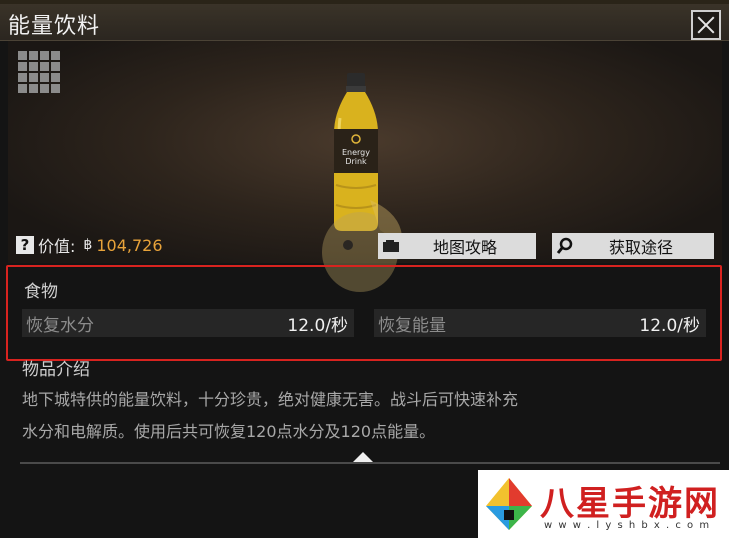 The height and width of the screenshot is (538, 729). What do you see at coordinates (412, 325) in the screenshot?
I see `stat-label: 恢复能量` at bounding box center [412, 325].